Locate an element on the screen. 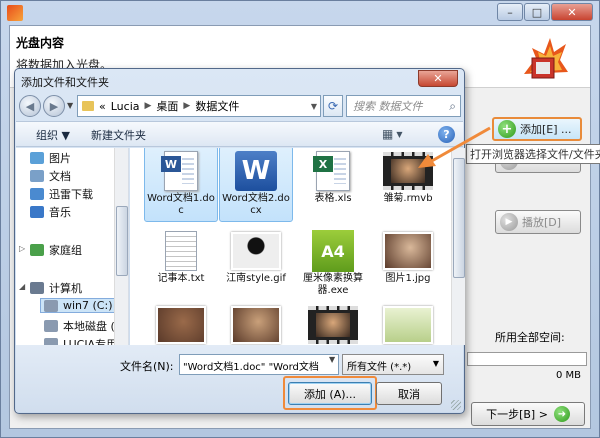  filename-dropdown-icon: ▼ is located at coordinates (332, 359).